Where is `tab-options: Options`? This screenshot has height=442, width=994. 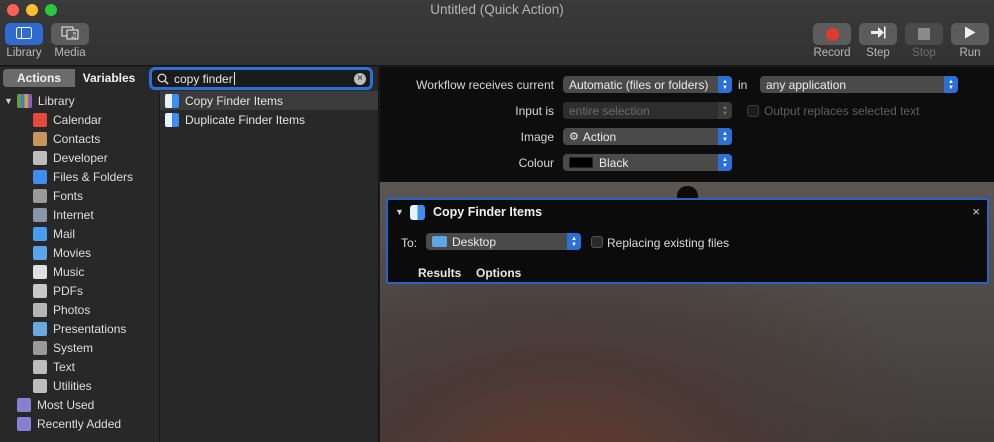
tab-options: Options is located at coordinates (498, 273).